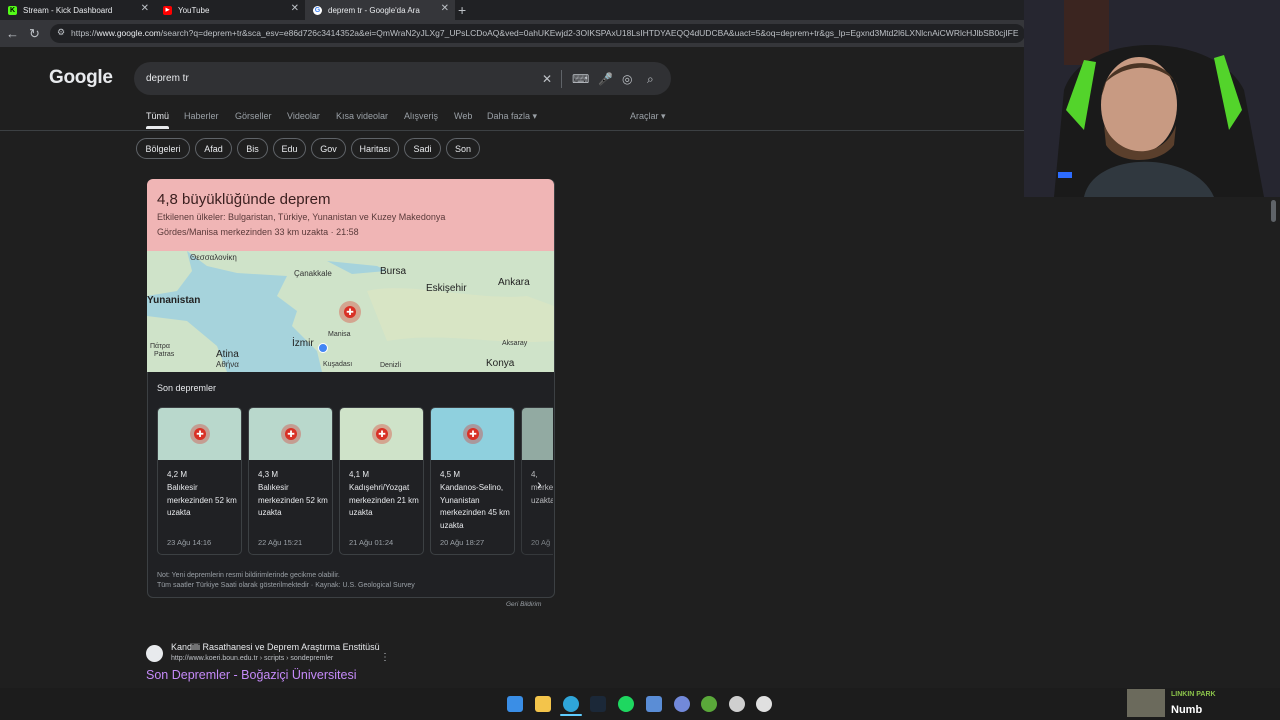  I want to click on back-arrow-icon: ←, so click(12, 33).